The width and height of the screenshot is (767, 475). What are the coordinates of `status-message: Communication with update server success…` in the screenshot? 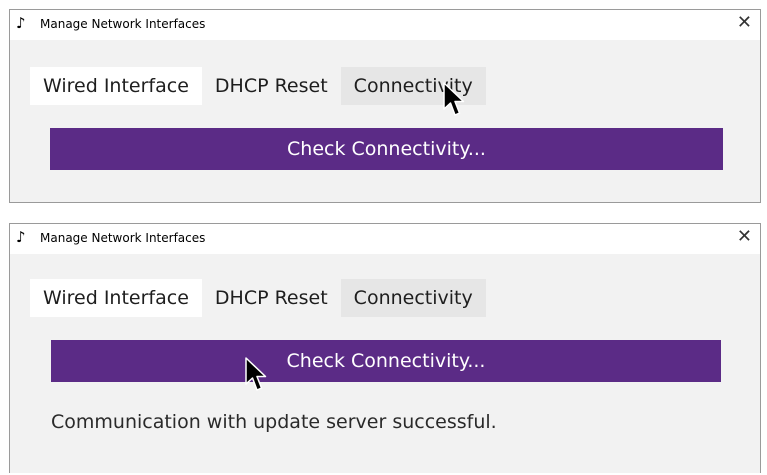 It's located at (274, 422).